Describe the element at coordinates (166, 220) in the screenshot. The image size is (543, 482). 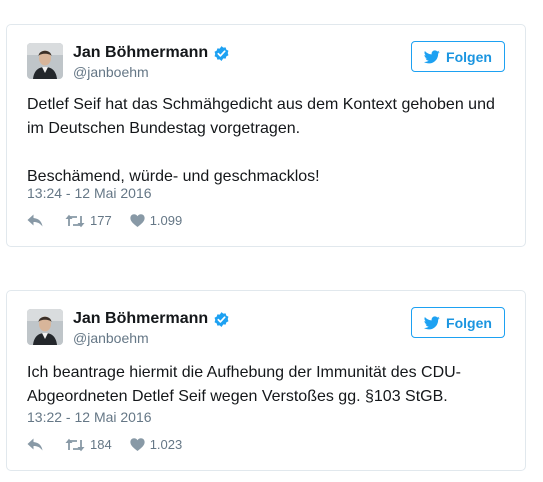
I see `like-count: 1.099` at that location.